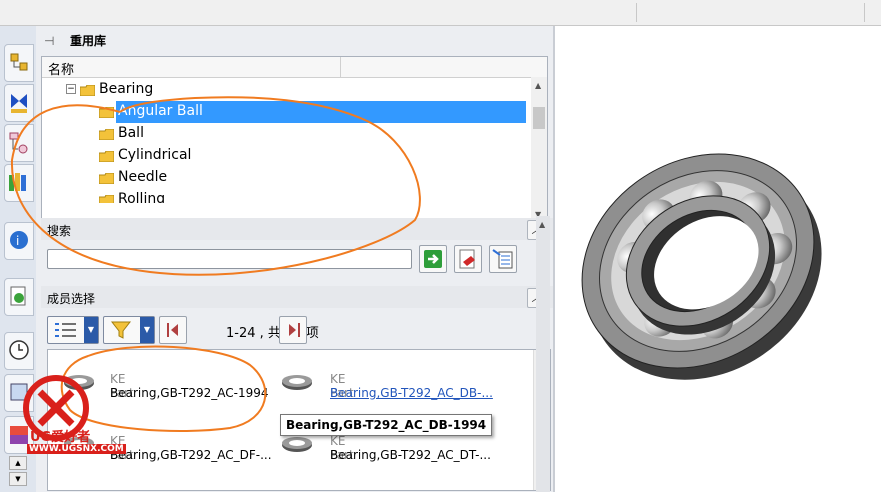 The width and height of the screenshot is (881, 496). Describe the element at coordinates (71, 299) in the screenshot. I see `member-selection-label: 成员选择` at that location.